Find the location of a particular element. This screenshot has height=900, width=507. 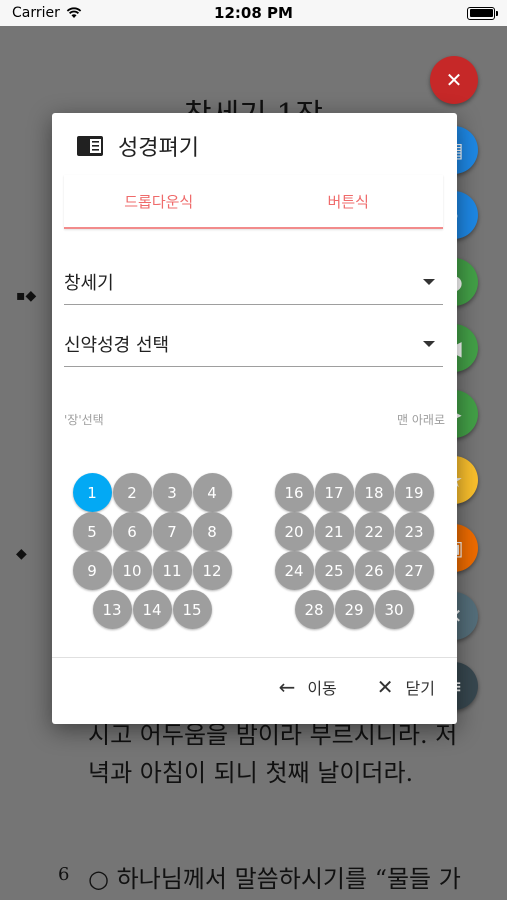

dialog-header: 성경펴기 is located at coordinates (137, 146).